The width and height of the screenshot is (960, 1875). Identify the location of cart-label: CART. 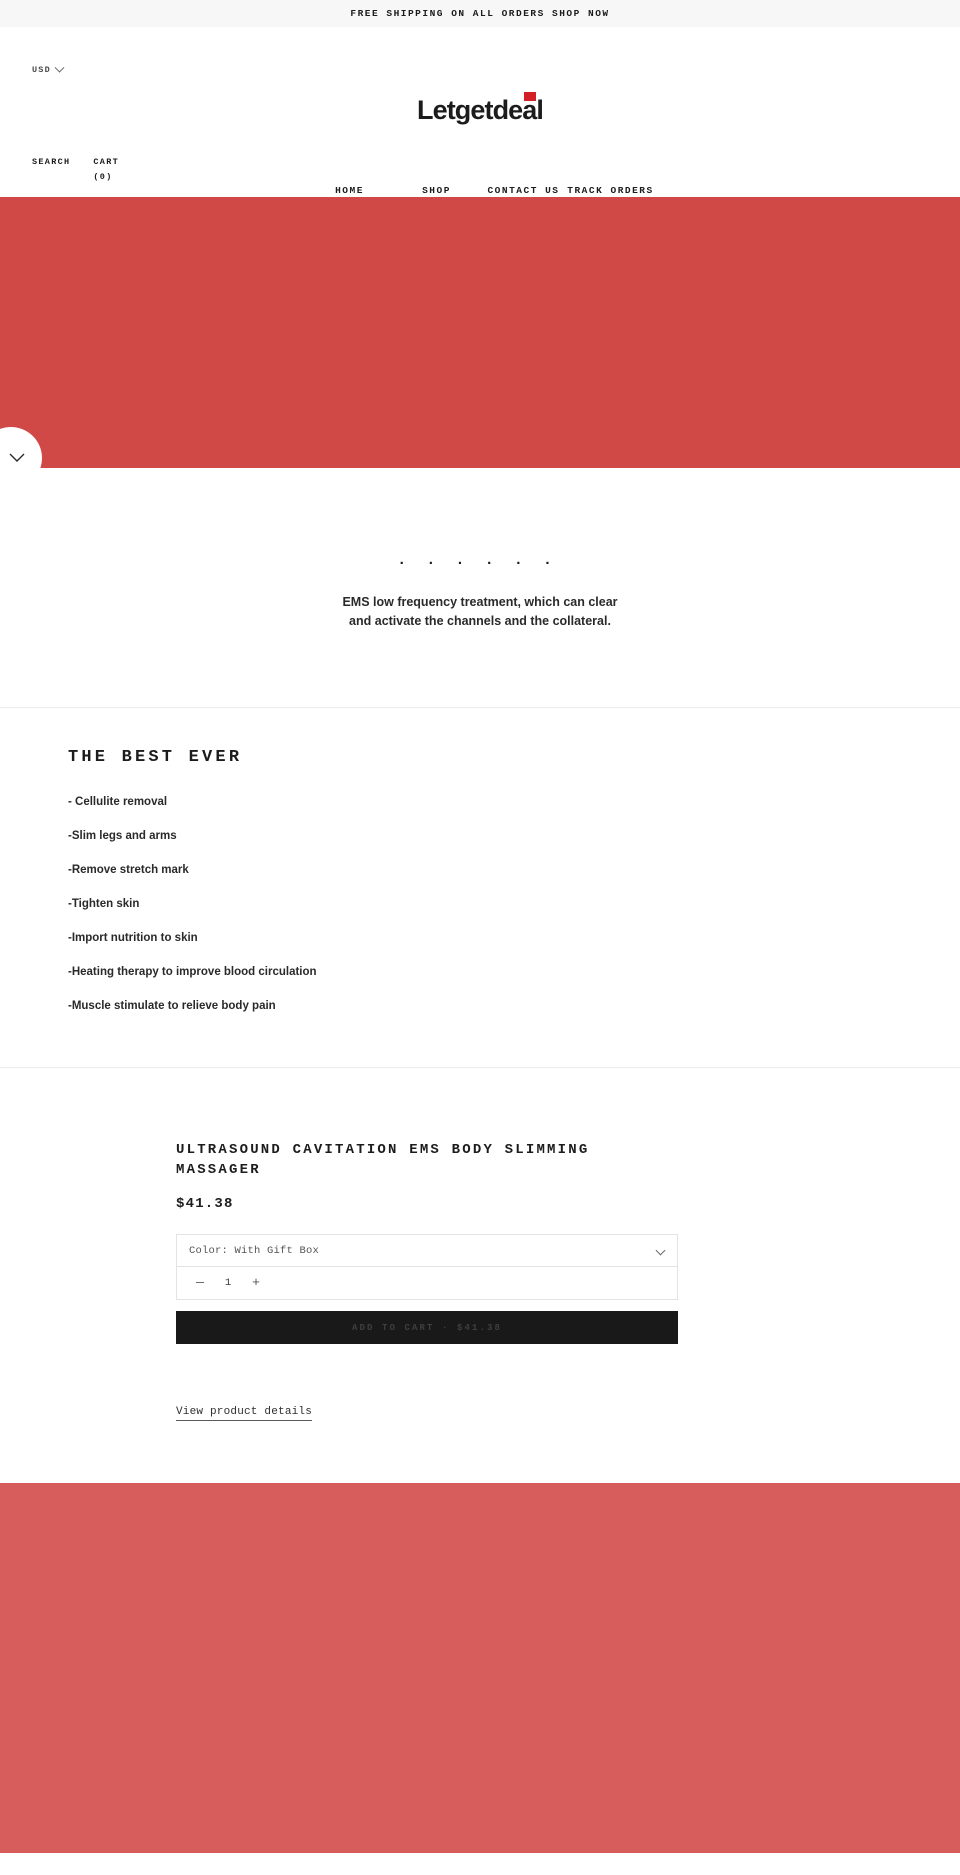
(106, 162).